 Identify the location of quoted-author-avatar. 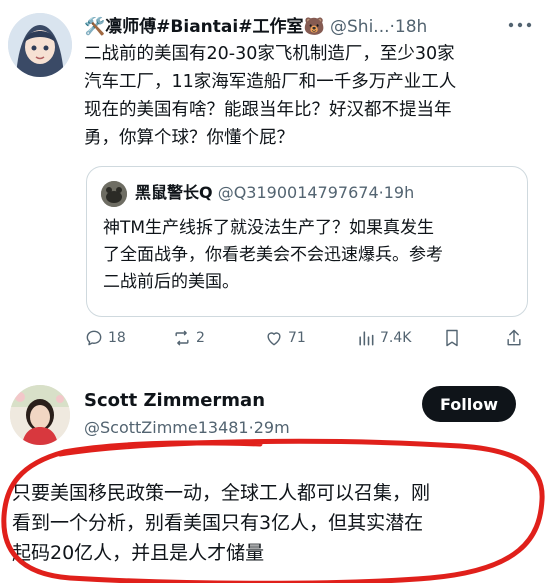
(114, 194).